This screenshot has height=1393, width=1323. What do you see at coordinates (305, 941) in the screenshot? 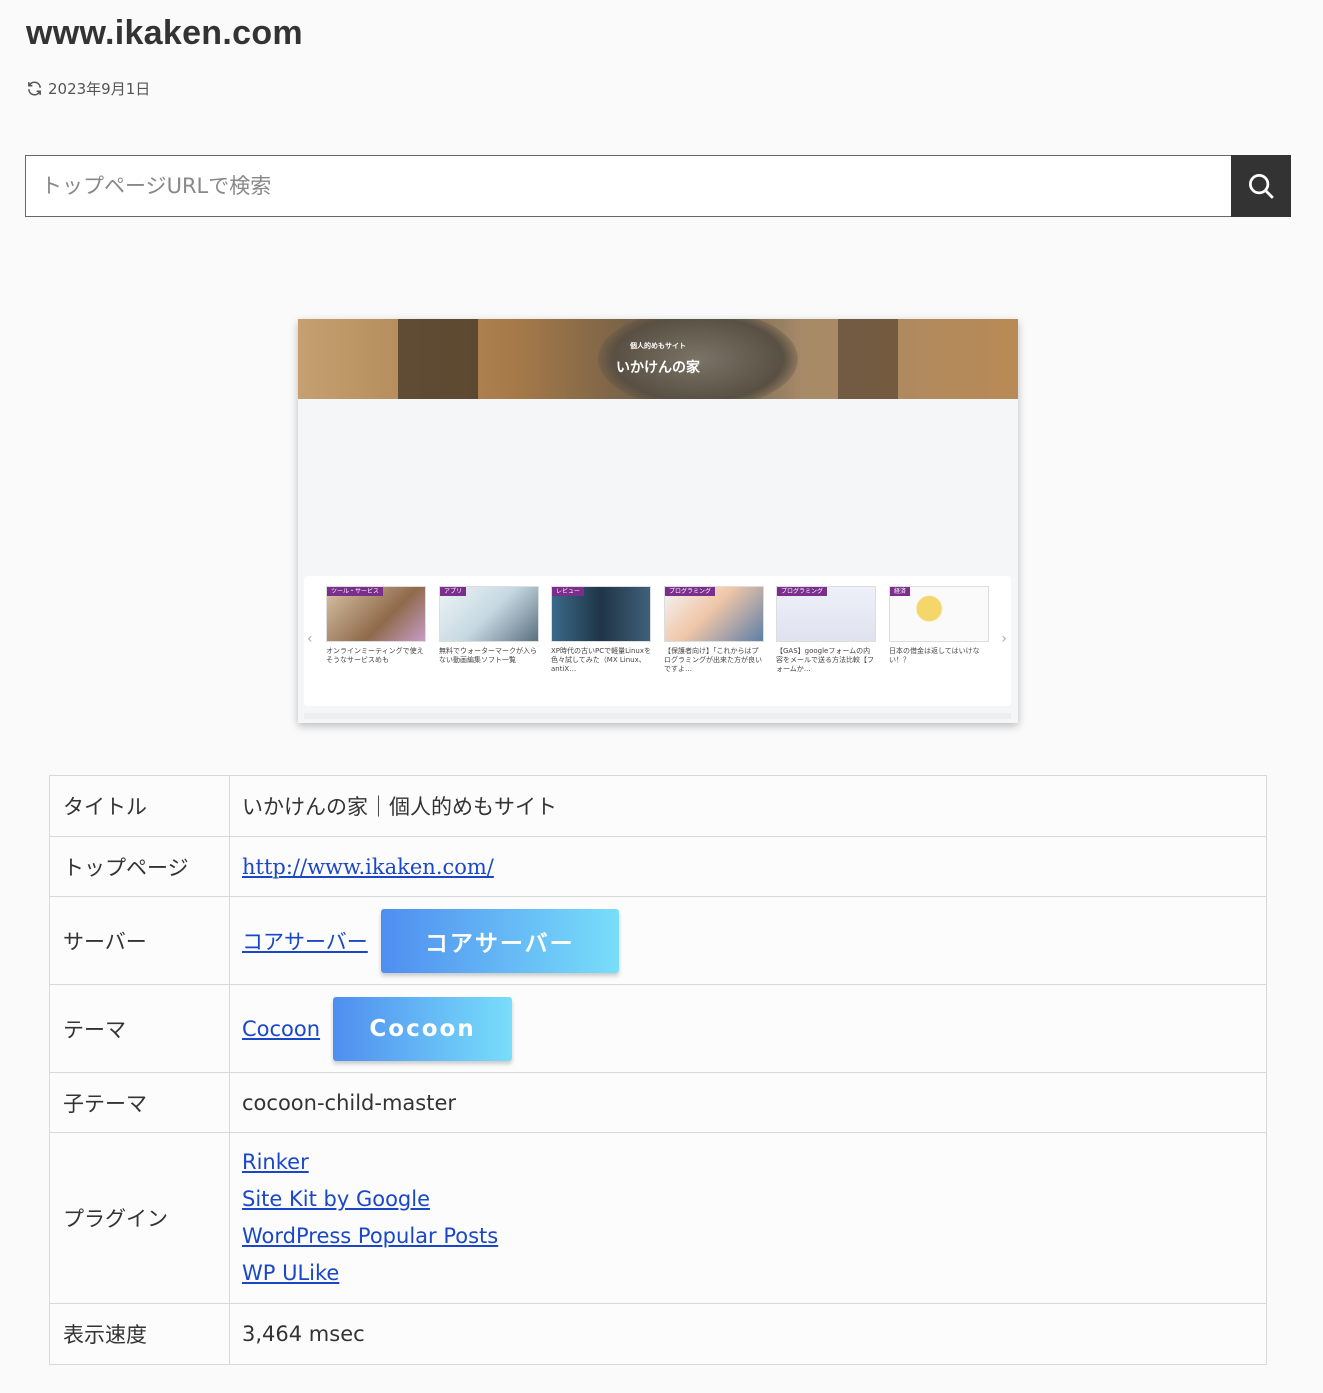
I see `server-link: コアサーバー` at bounding box center [305, 941].